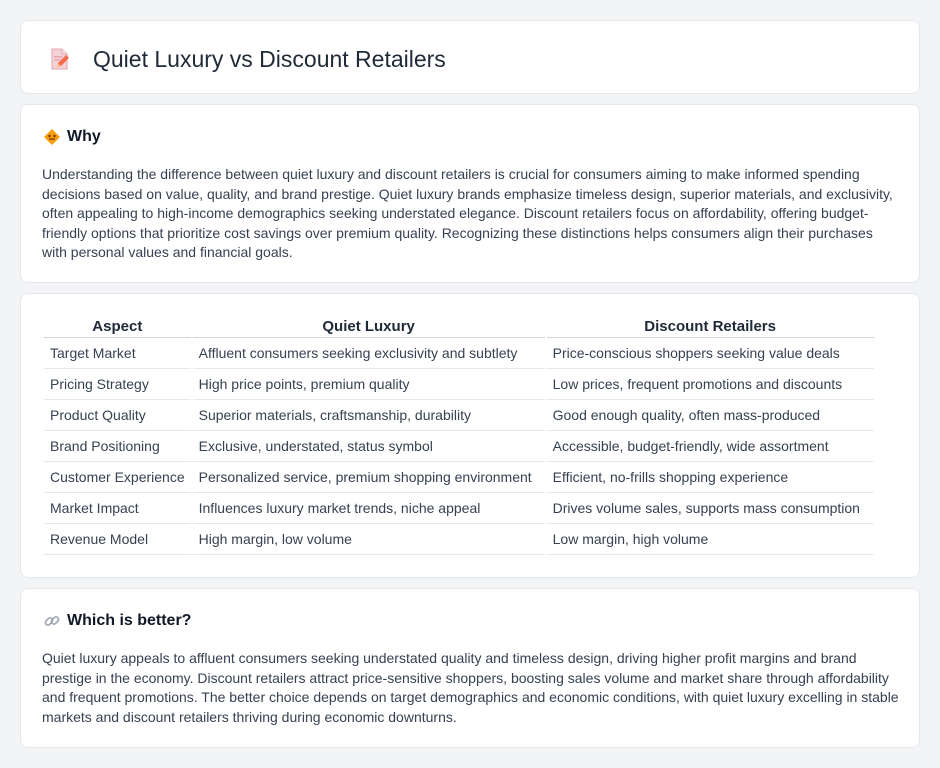 The width and height of the screenshot is (940, 768). I want to click on page-title: Quiet Luxury vs Discount Retailers, so click(269, 59).